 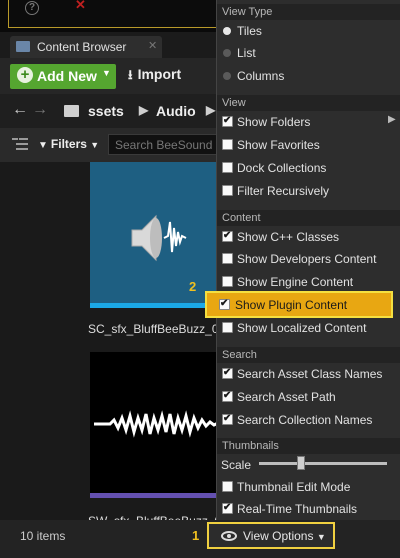 I want to click on status-bar: 10 items 1 View Options ▼, so click(x=200, y=539).